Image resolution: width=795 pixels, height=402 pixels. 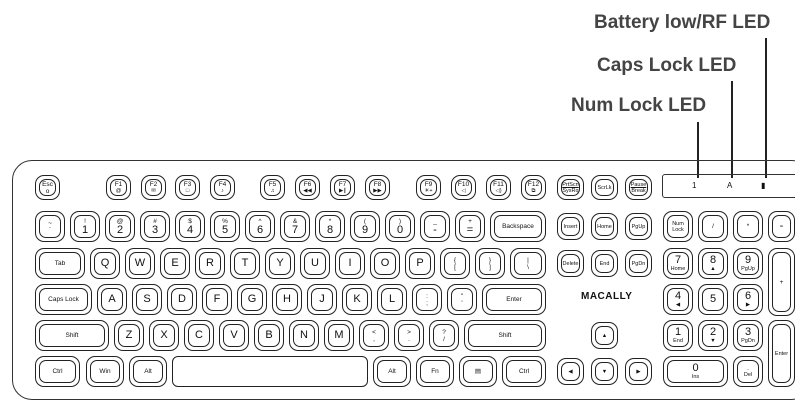 What do you see at coordinates (190, 226) in the screenshot?
I see `key-4: $4` at bounding box center [190, 226].